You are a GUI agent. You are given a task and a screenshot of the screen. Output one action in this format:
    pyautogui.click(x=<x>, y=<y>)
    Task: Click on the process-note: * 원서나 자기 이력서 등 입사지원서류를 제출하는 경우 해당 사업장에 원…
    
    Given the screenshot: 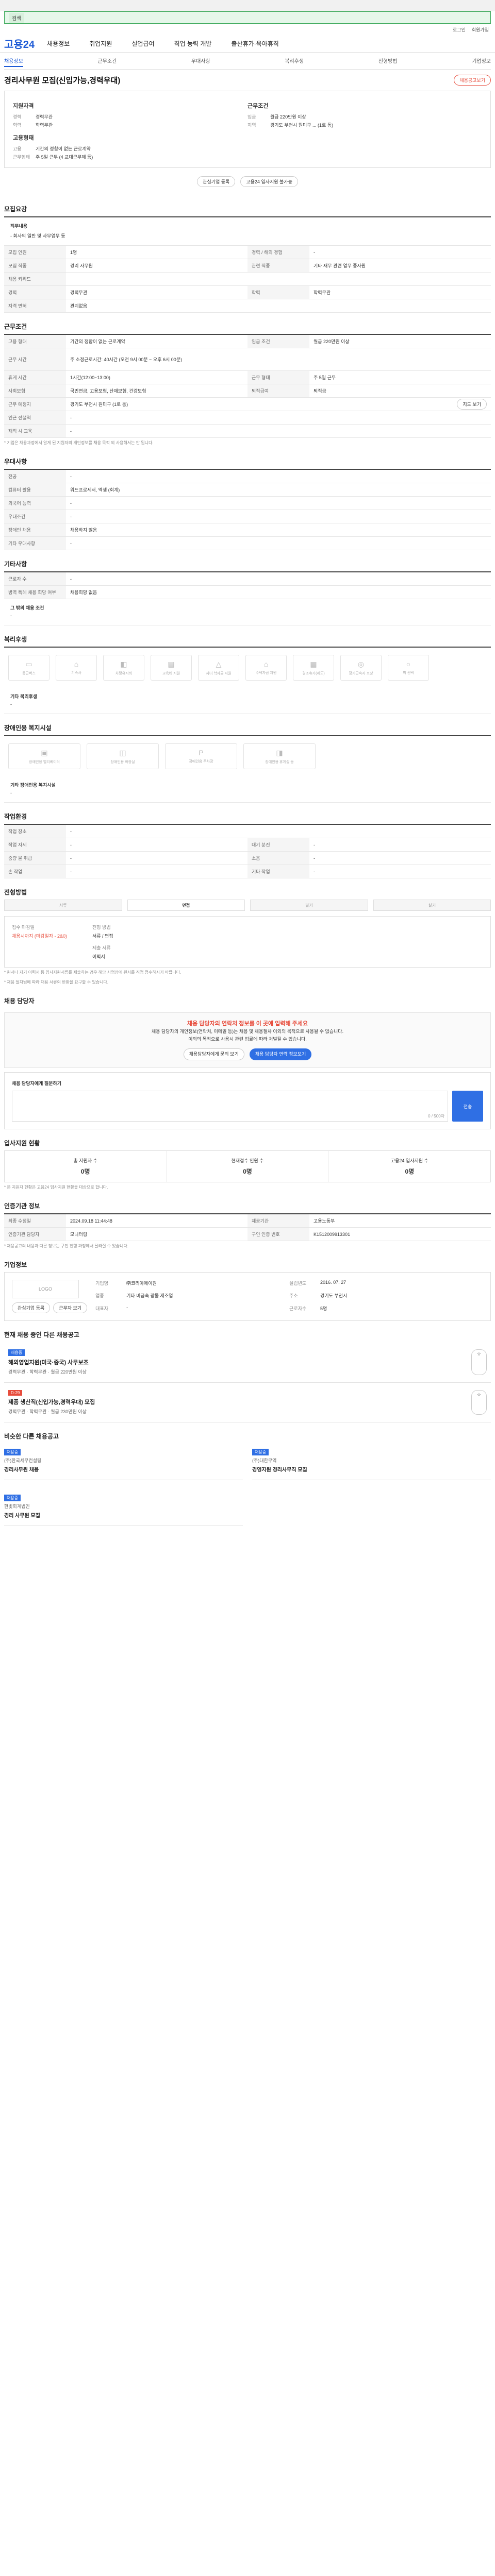 What is the action you would take?
    pyautogui.click(x=93, y=972)
    